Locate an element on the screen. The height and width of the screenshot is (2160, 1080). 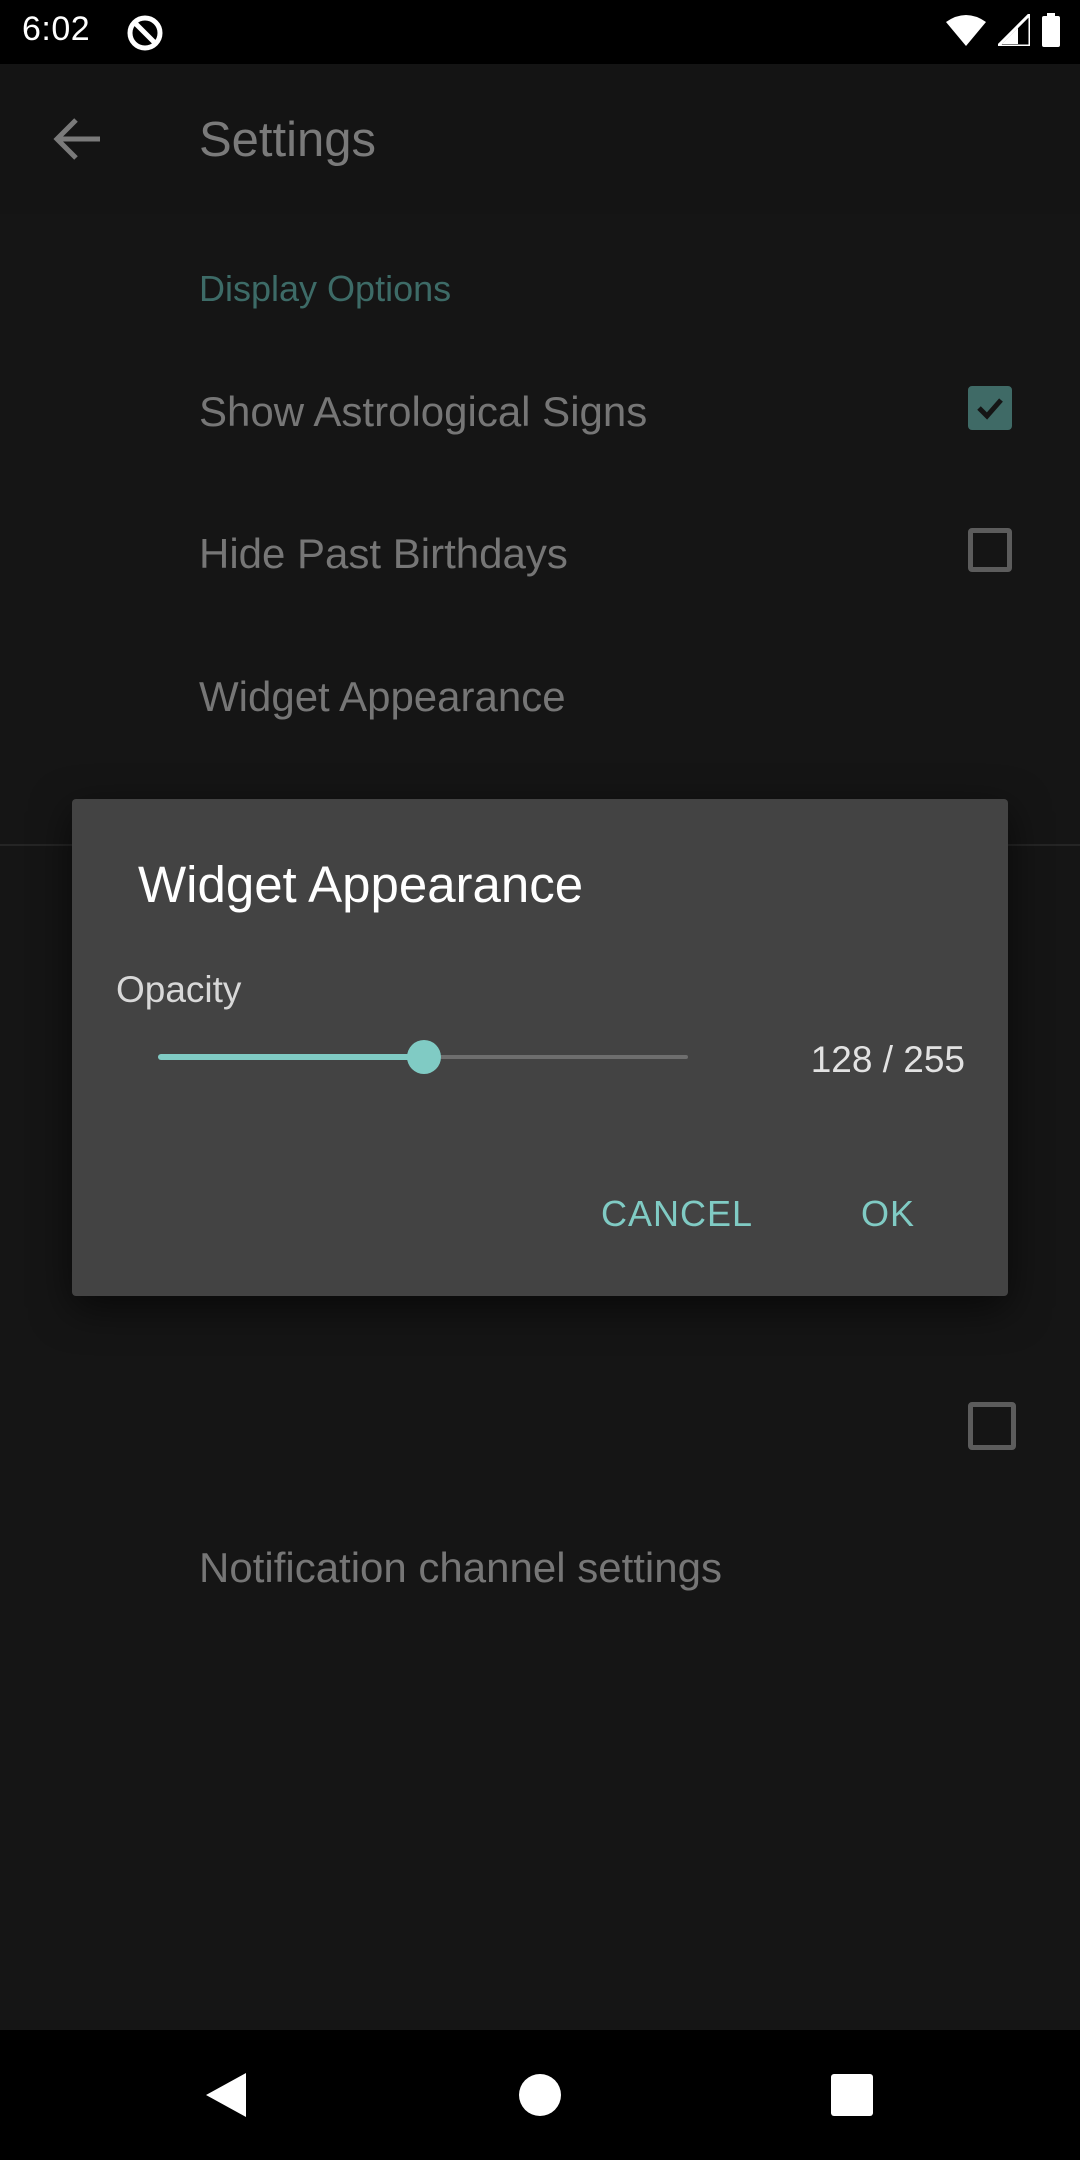
app-bar: Settings is located at coordinates (540, 139).